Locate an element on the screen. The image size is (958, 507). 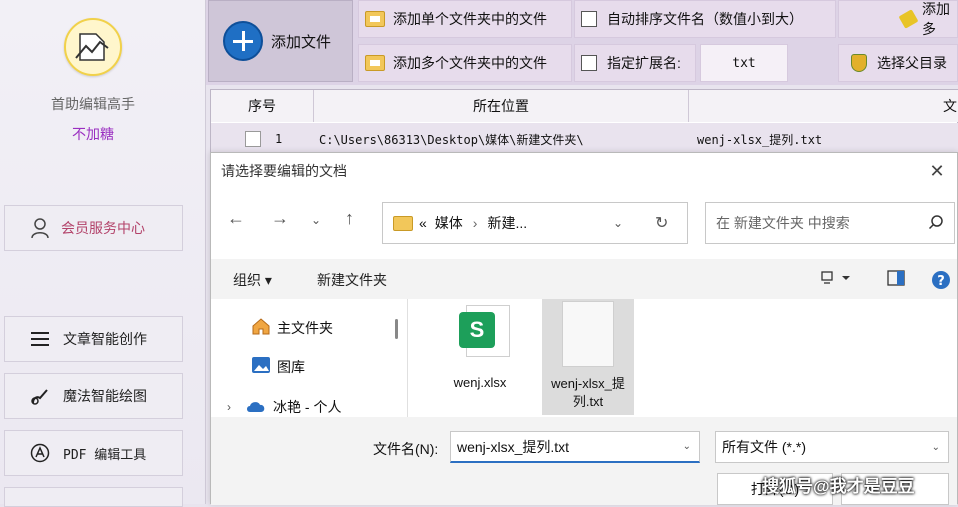
nav-item-label: 图库 is located at coordinates (291, 366).